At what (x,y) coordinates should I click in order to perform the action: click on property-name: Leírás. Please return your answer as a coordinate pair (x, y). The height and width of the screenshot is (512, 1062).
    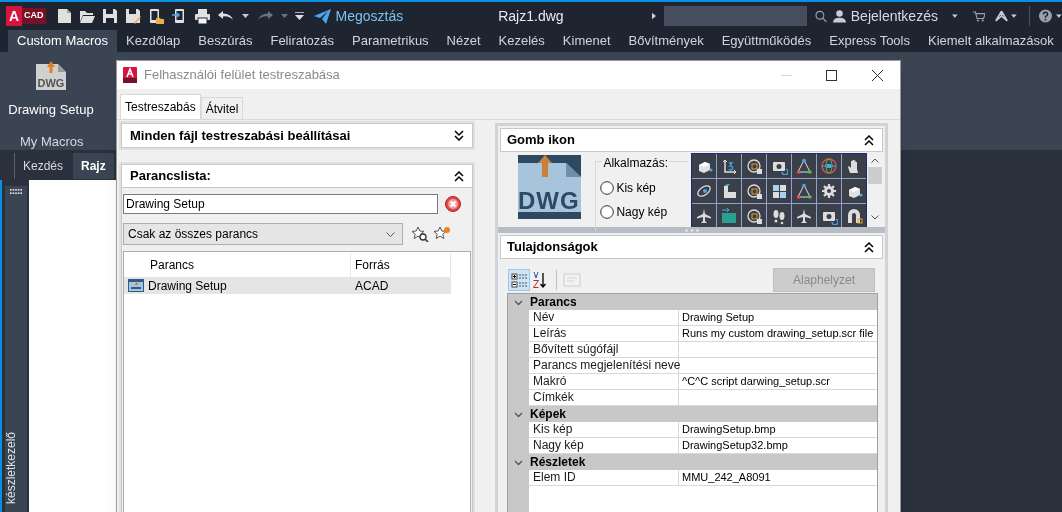
    Looking at the image, I should click on (604, 334).